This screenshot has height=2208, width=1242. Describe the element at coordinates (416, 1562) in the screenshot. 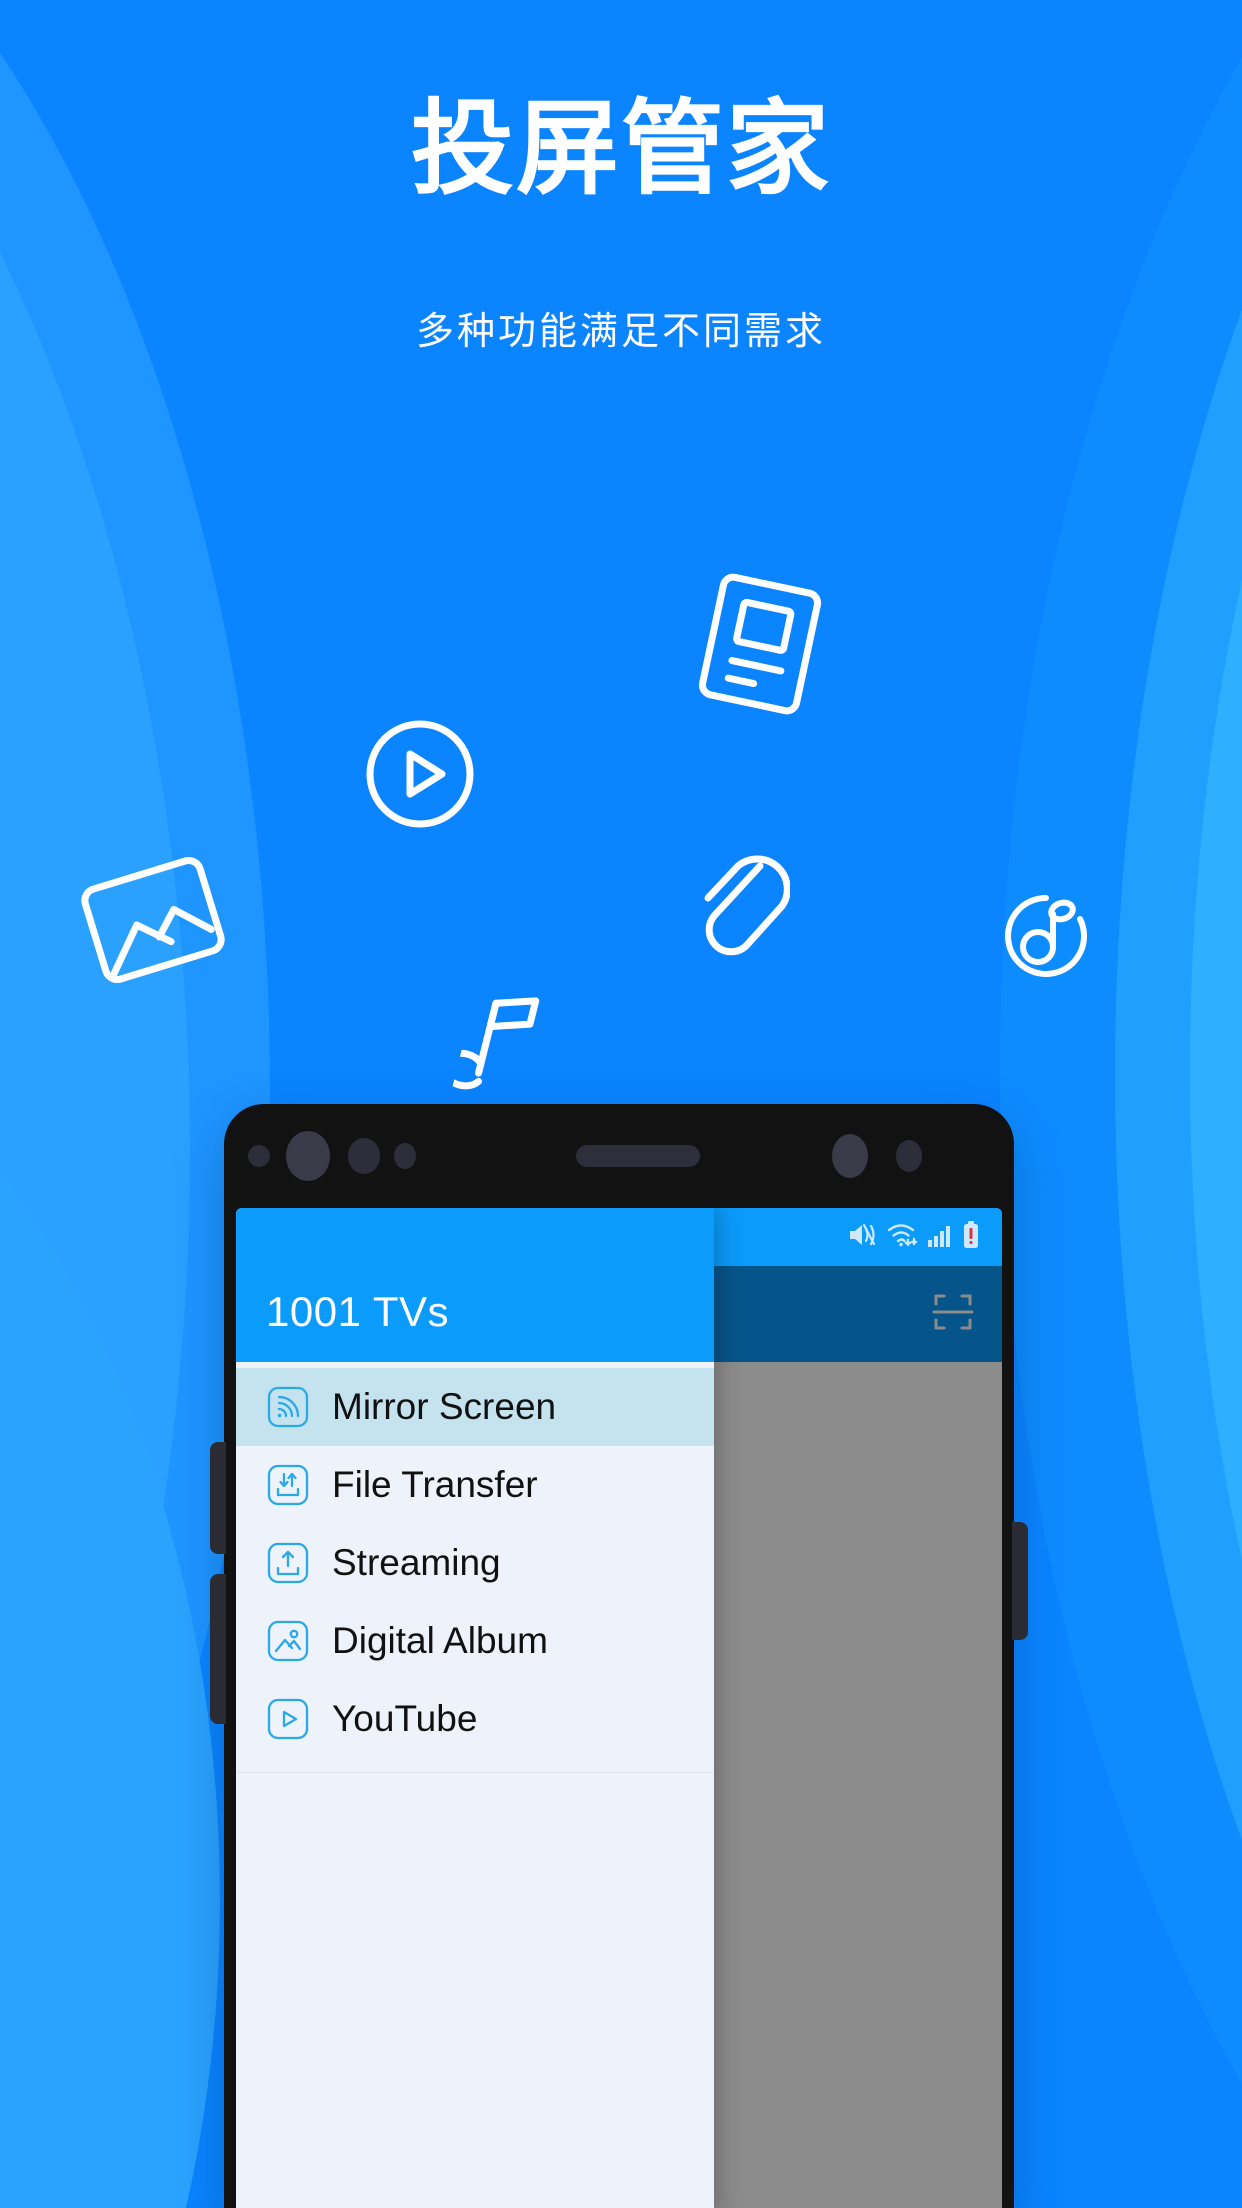

I see `drawer-item-label: Streaming` at that location.